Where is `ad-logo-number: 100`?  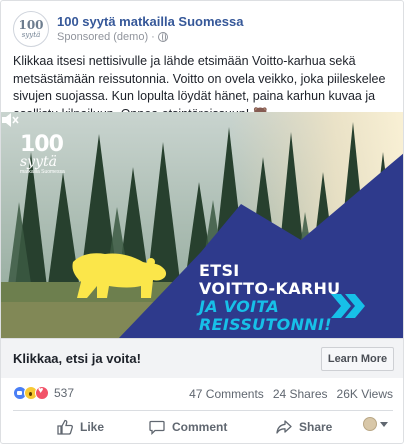
ad-logo-number: 100 is located at coordinates (42, 144).